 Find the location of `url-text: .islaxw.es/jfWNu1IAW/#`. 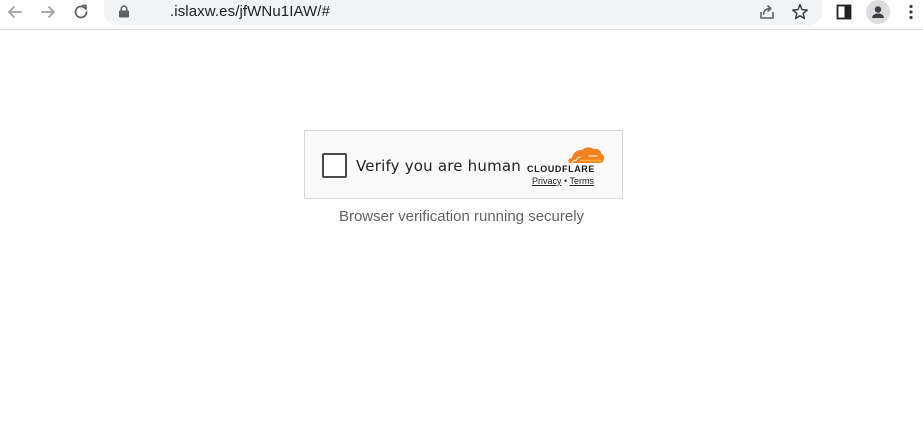

url-text: .islaxw.es/jfWNu1IAW/# is located at coordinates (250, 11).